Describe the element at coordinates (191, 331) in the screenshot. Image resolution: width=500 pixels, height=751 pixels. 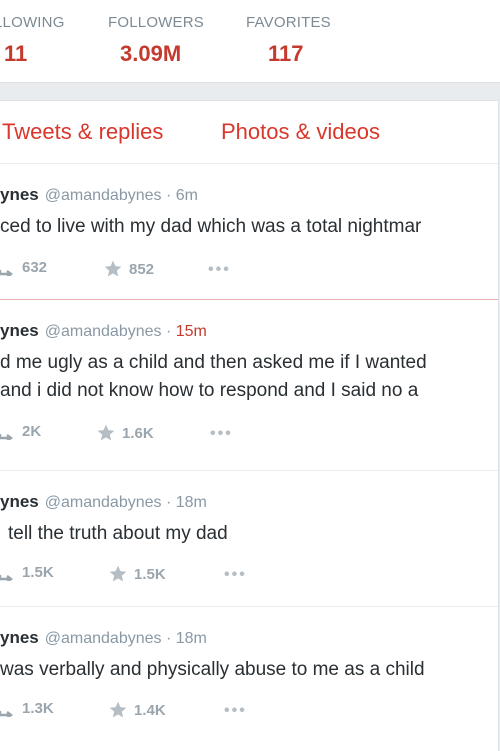
I see `tweet-timestamp: 15m` at that location.